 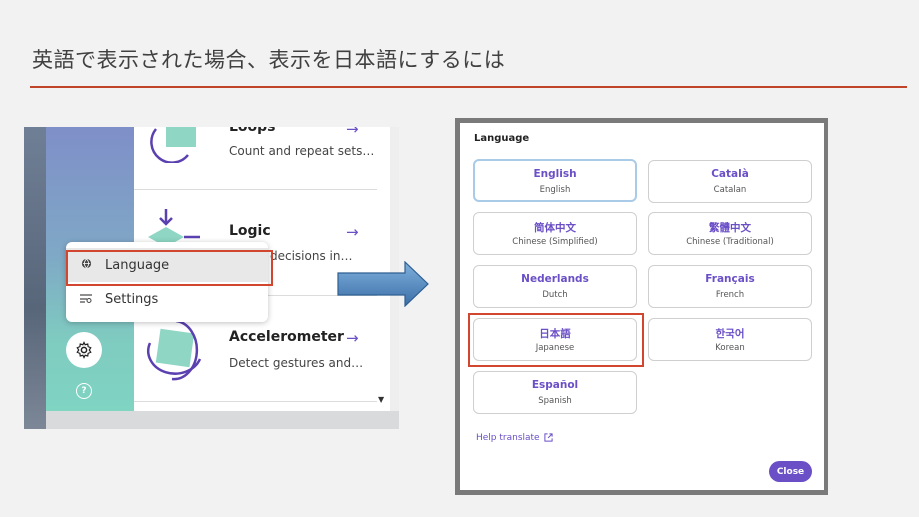 I want to click on external-link-icon, so click(x=549, y=437).